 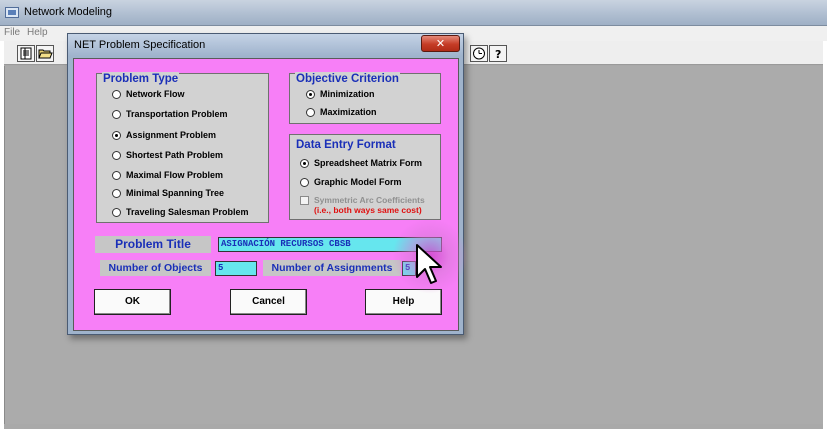 I want to click on objective-criterion-title: Objective Criterion, so click(x=347, y=79).